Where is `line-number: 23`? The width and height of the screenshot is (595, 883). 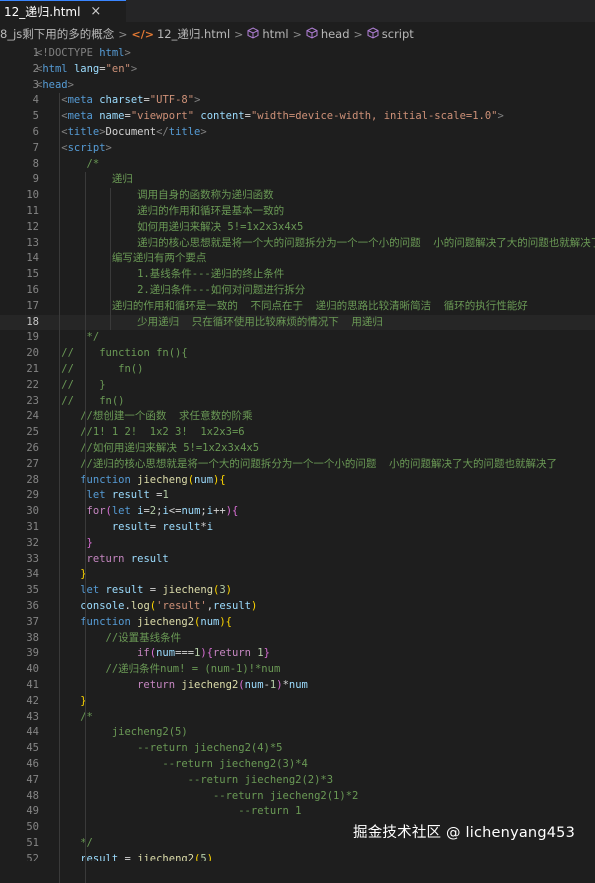
line-number: 23 is located at coordinates (32, 400).